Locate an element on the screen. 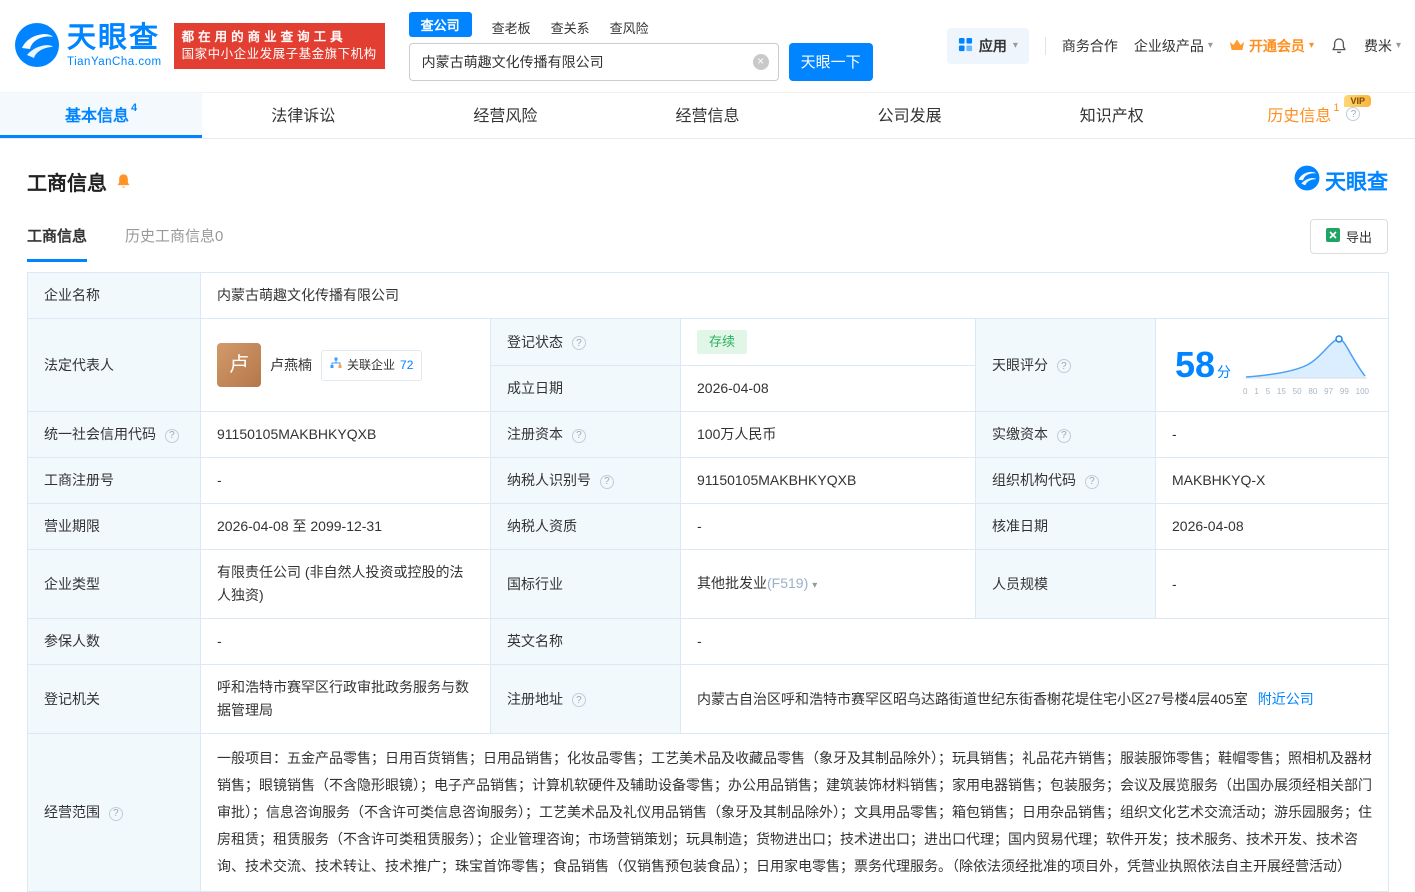 The height and width of the screenshot is (892, 1415). label-company-name: 企业名称 is located at coordinates (114, 295).